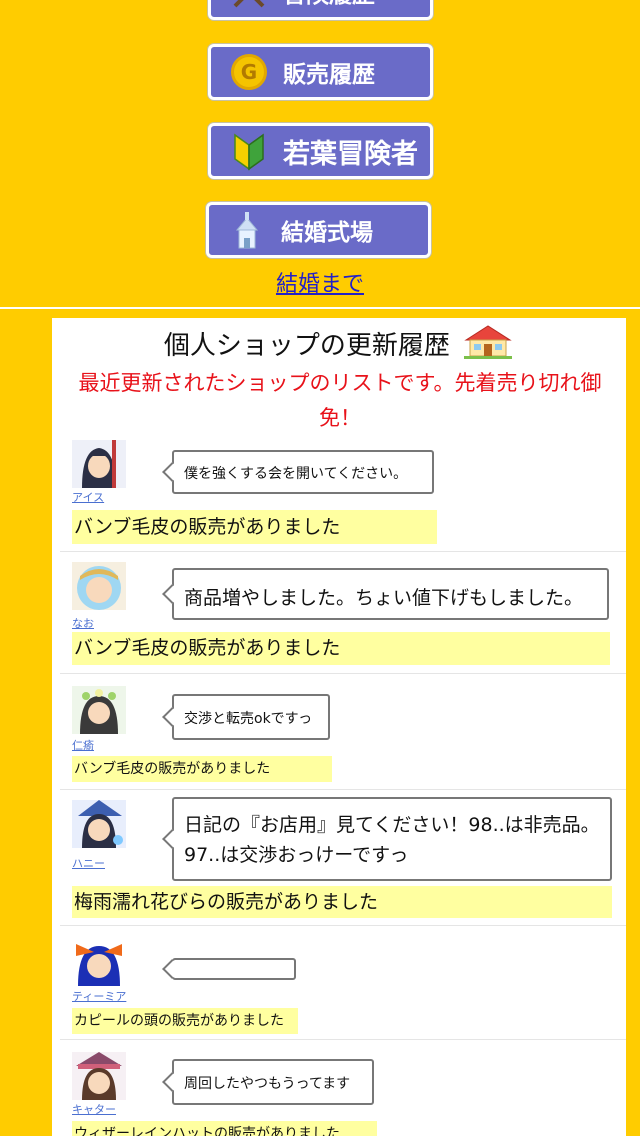 The image size is (640, 1136). I want to click on shop-entry: アイス 僕を強くする会を開いてください。 バンブ毛皮の販売がありました, so click(343, 494).